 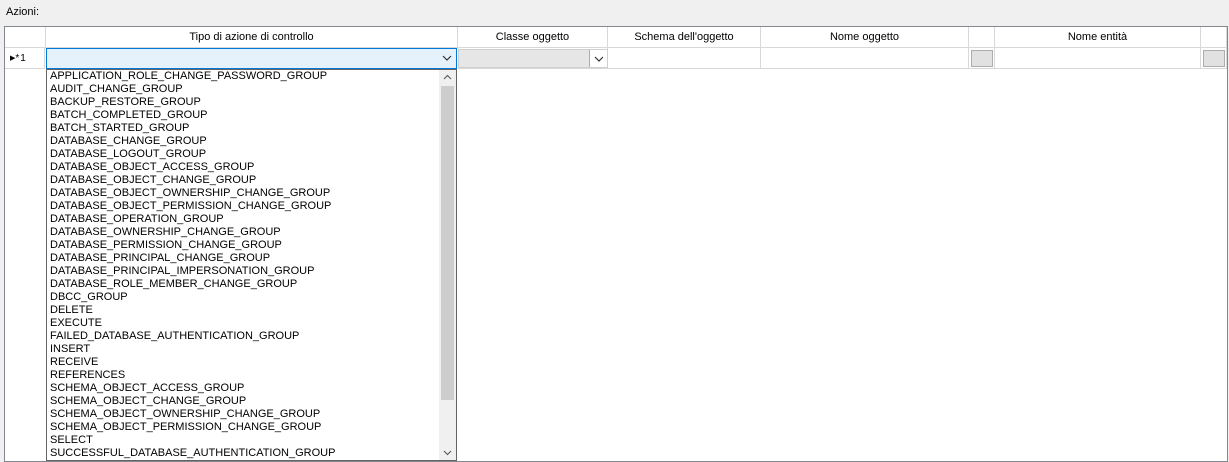 What do you see at coordinates (982, 37) in the screenshot?
I see `header-object-browse` at bounding box center [982, 37].